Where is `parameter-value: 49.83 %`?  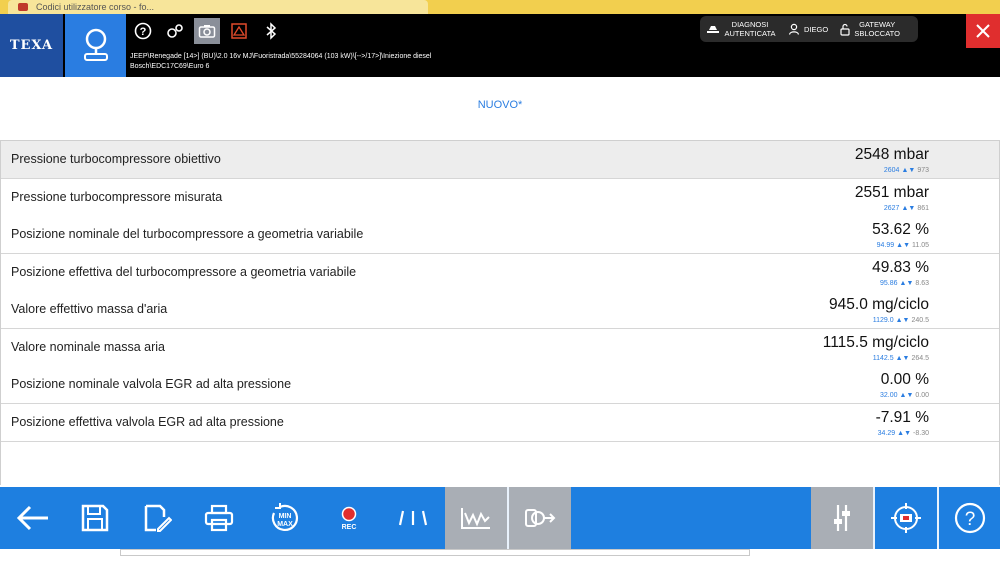 parameter-value: 49.83 % is located at coordinates (900, 267).